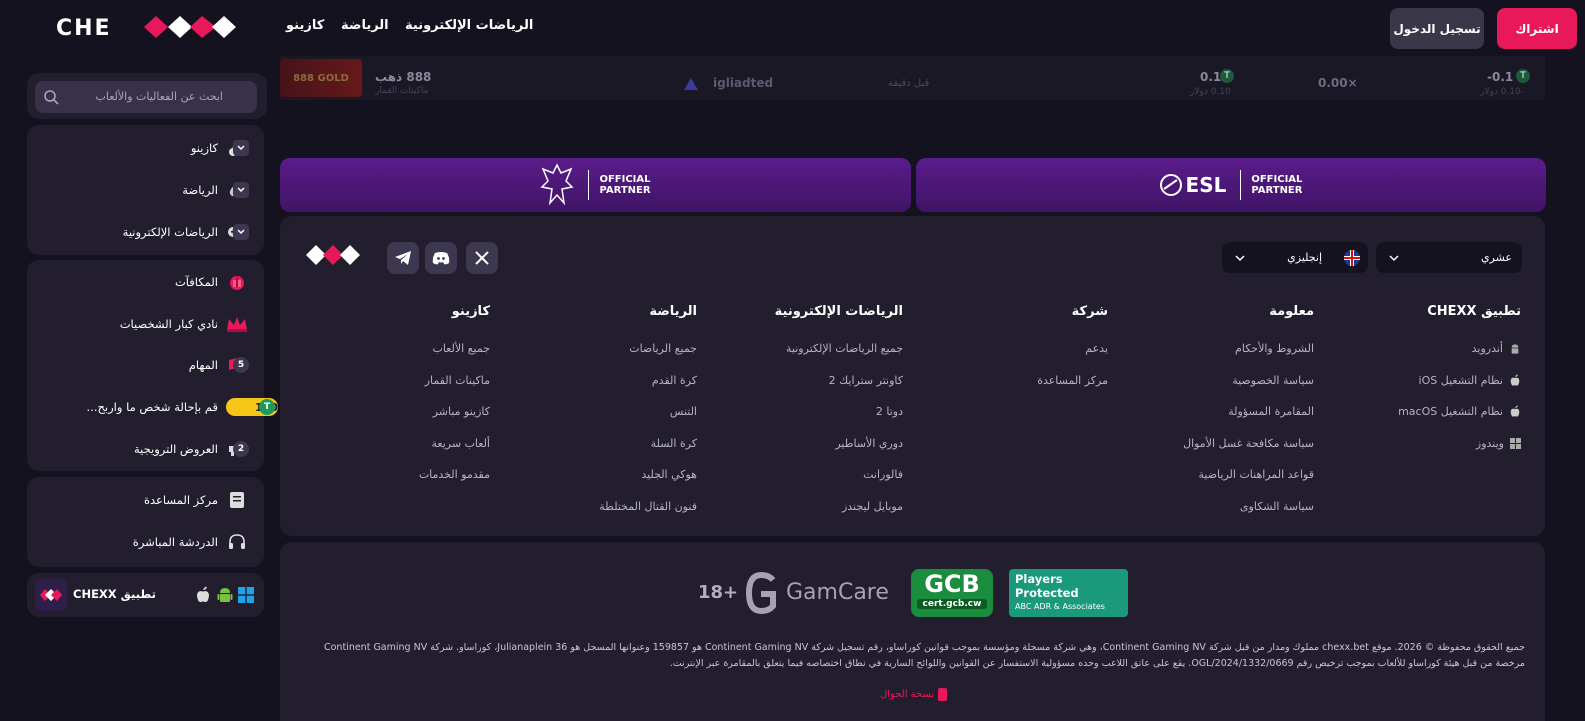 This screenshot has height=721, width=1585. I want to click on sidebar-item-esports: الرياضات الإلكترونية, so click(145, 232).